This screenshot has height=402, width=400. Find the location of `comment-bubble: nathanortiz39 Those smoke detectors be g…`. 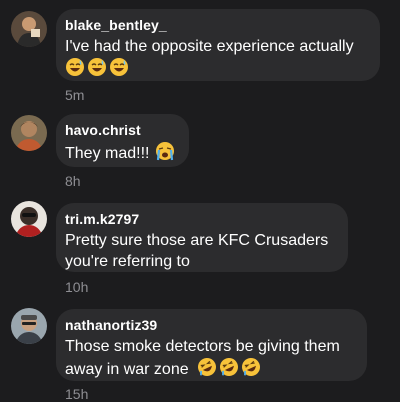

comment-bubble: nathanortiz39 Those smoke detectors be g… is located at coordinates (211, 345).